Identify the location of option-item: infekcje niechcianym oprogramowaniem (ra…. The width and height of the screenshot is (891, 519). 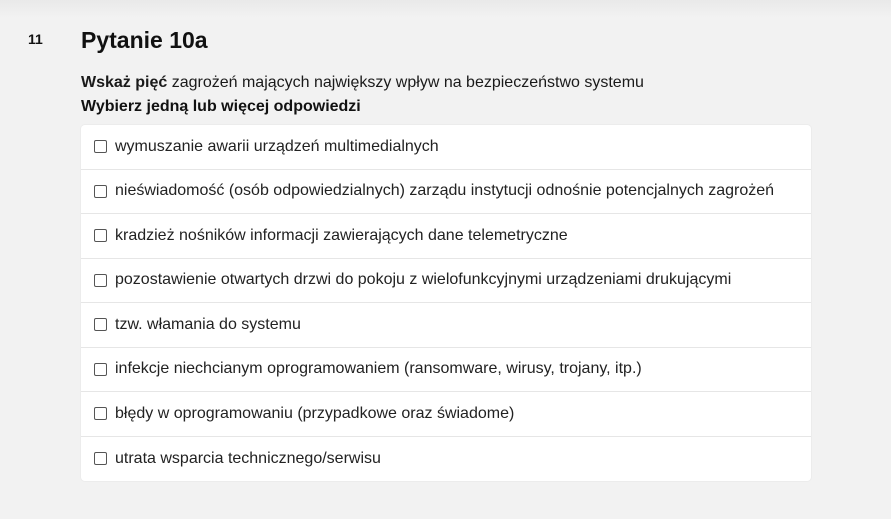
(446, 370).